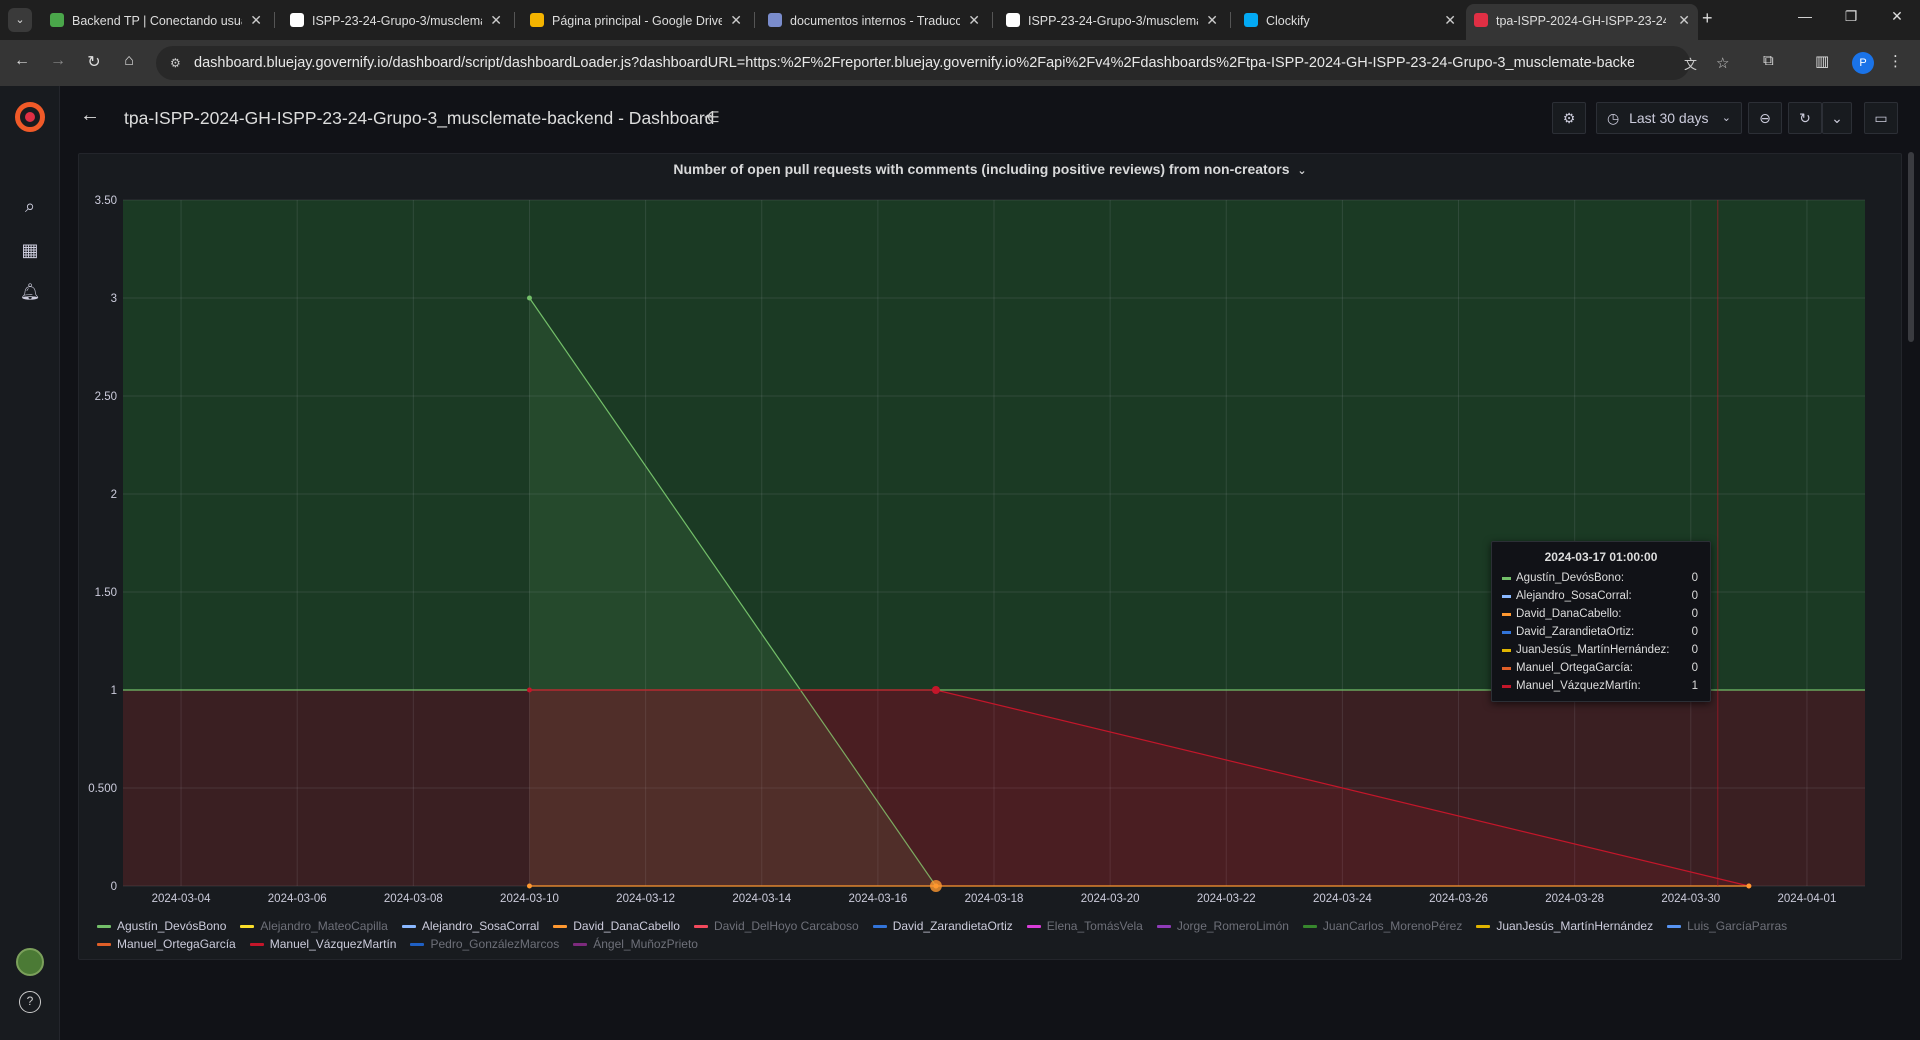  Describe the element at coordinates (1569, 614) in the screenshot. I see `tooltip-series-name: David_DanaCabello:` at that location.